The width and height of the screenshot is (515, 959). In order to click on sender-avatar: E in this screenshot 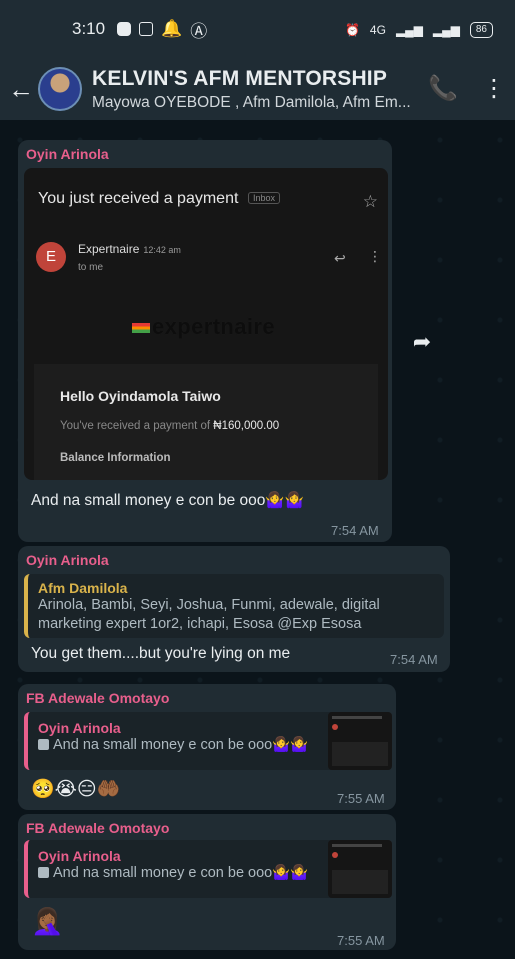, I will do `click(51, 257)`.